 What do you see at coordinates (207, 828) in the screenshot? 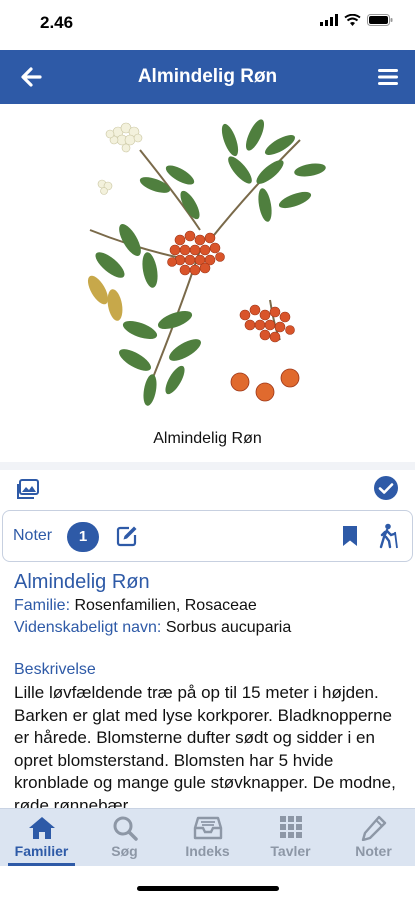
I see `inbox-icon` at bounding box center [207, 828].